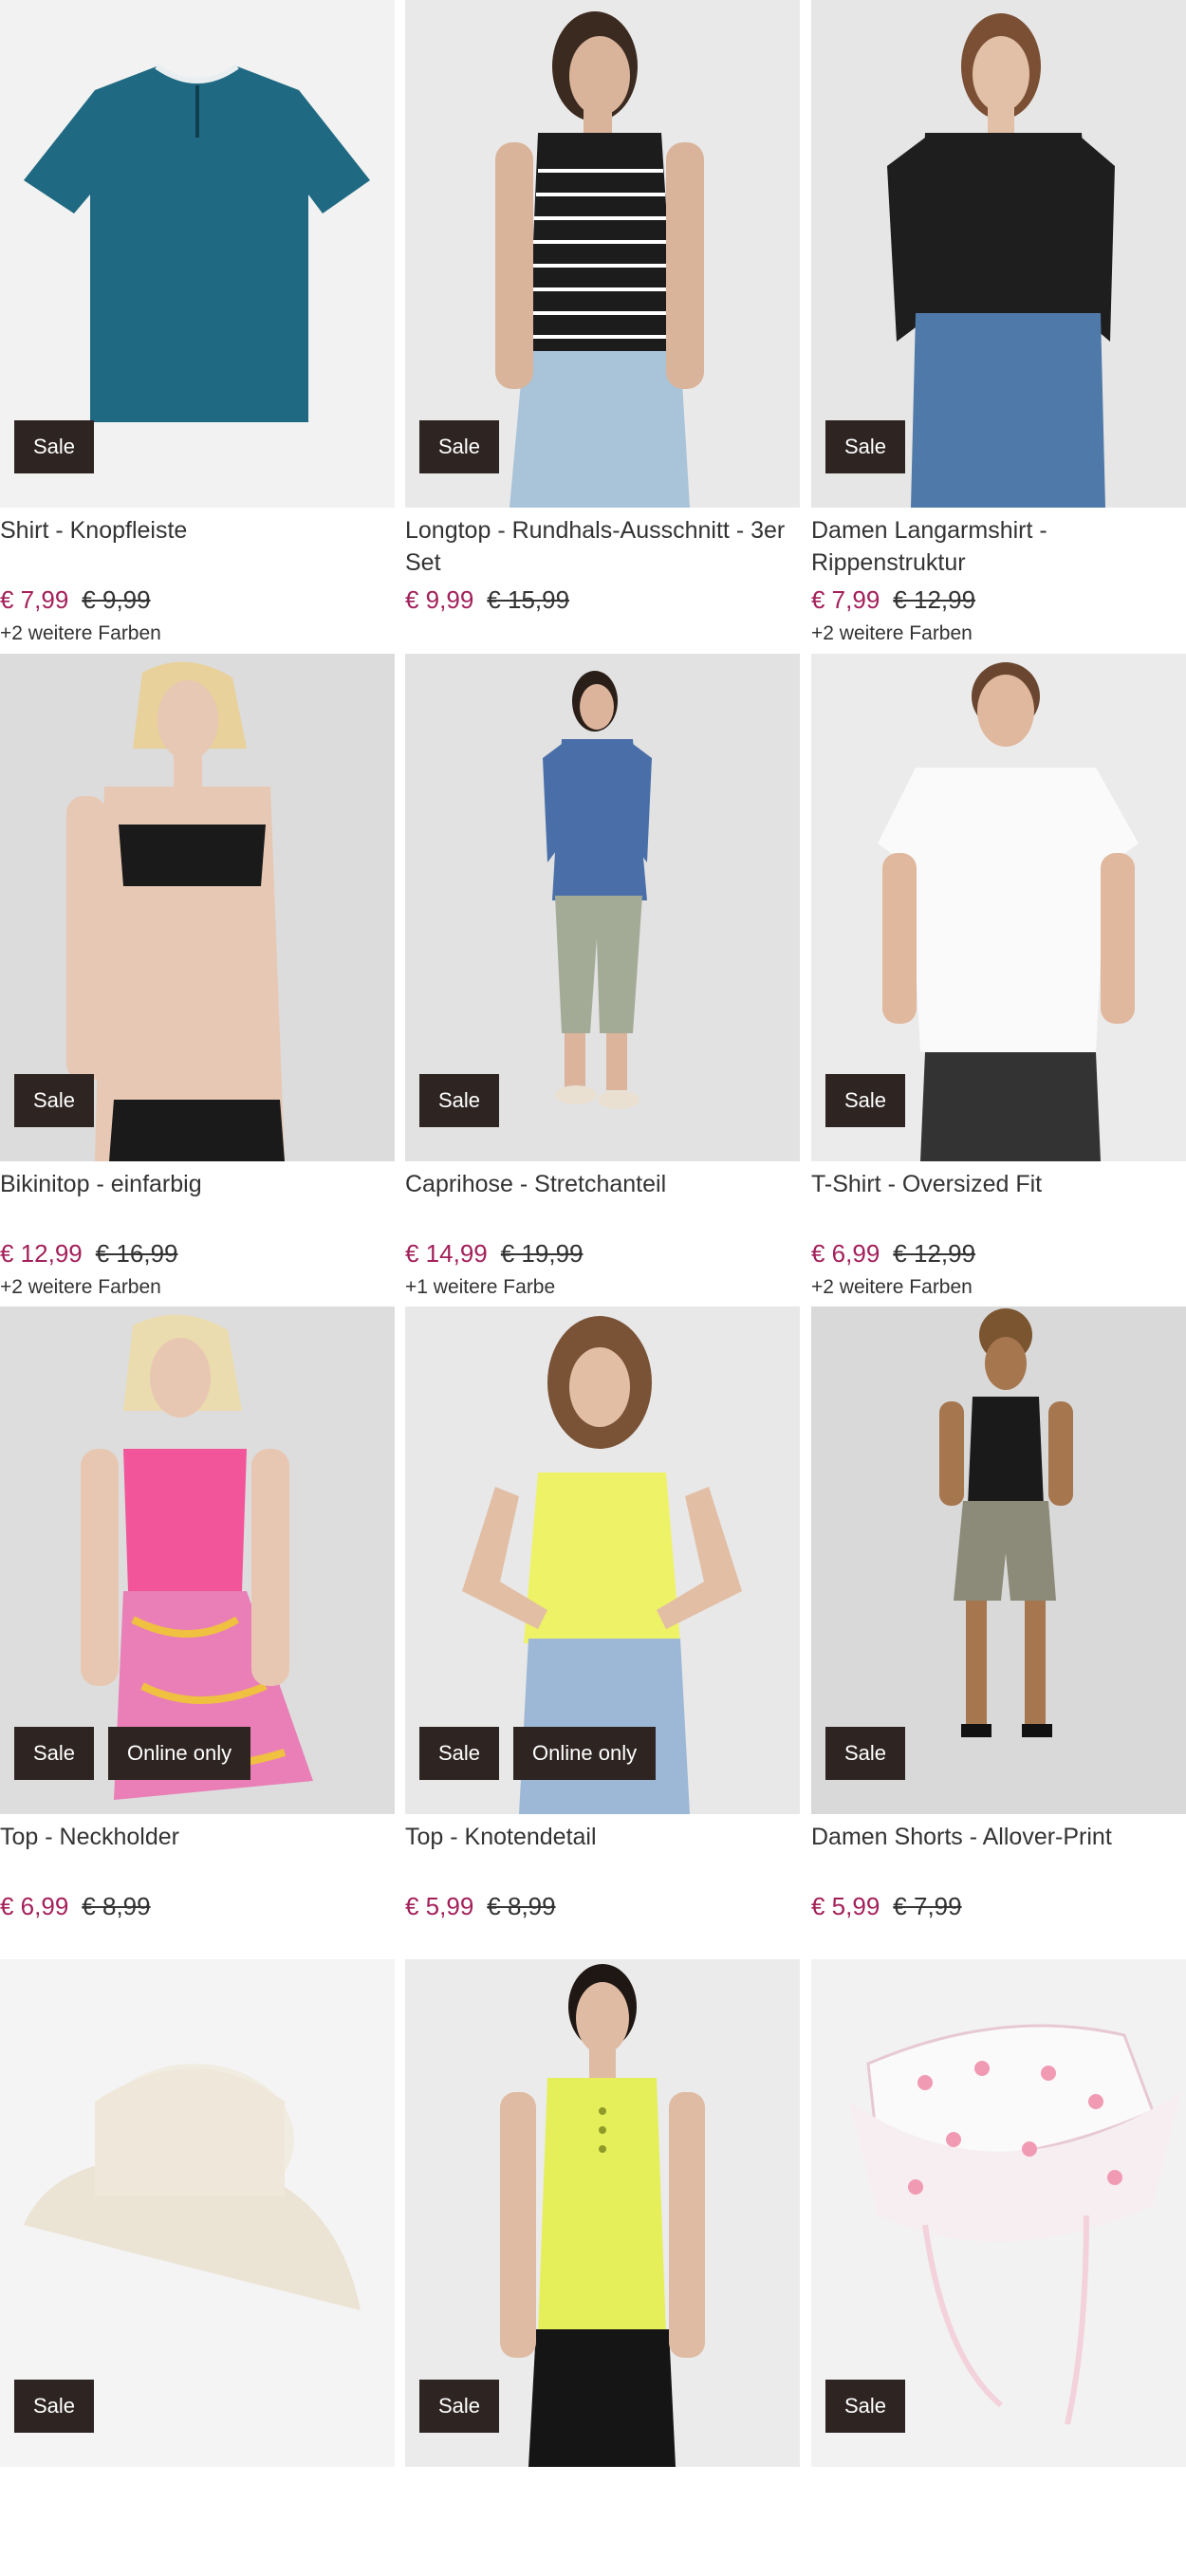  What do you see at coordinates (194, 1184) in the screenshot?
I see `product-title: Bikinitop - einfarbig` at bounding box center [194, 1184].